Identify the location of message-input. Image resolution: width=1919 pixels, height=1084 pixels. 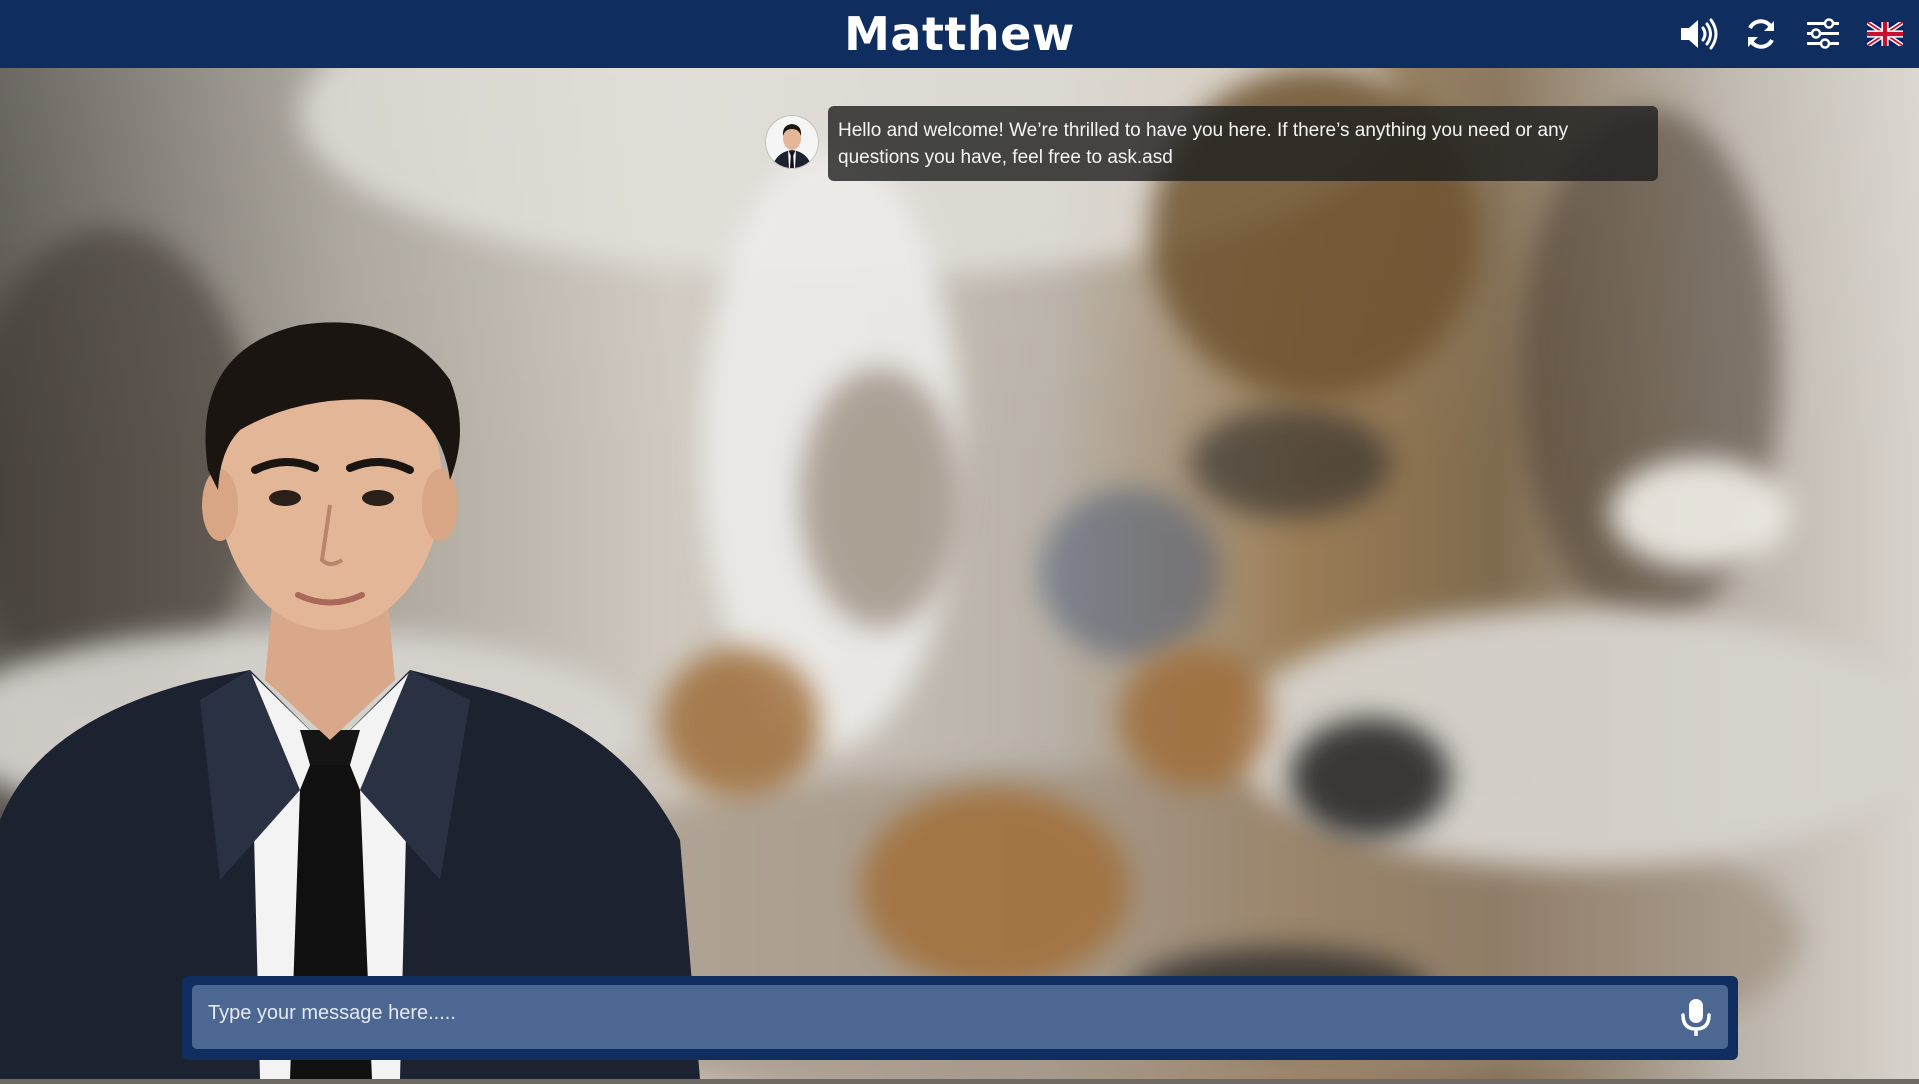
(922, 1017).